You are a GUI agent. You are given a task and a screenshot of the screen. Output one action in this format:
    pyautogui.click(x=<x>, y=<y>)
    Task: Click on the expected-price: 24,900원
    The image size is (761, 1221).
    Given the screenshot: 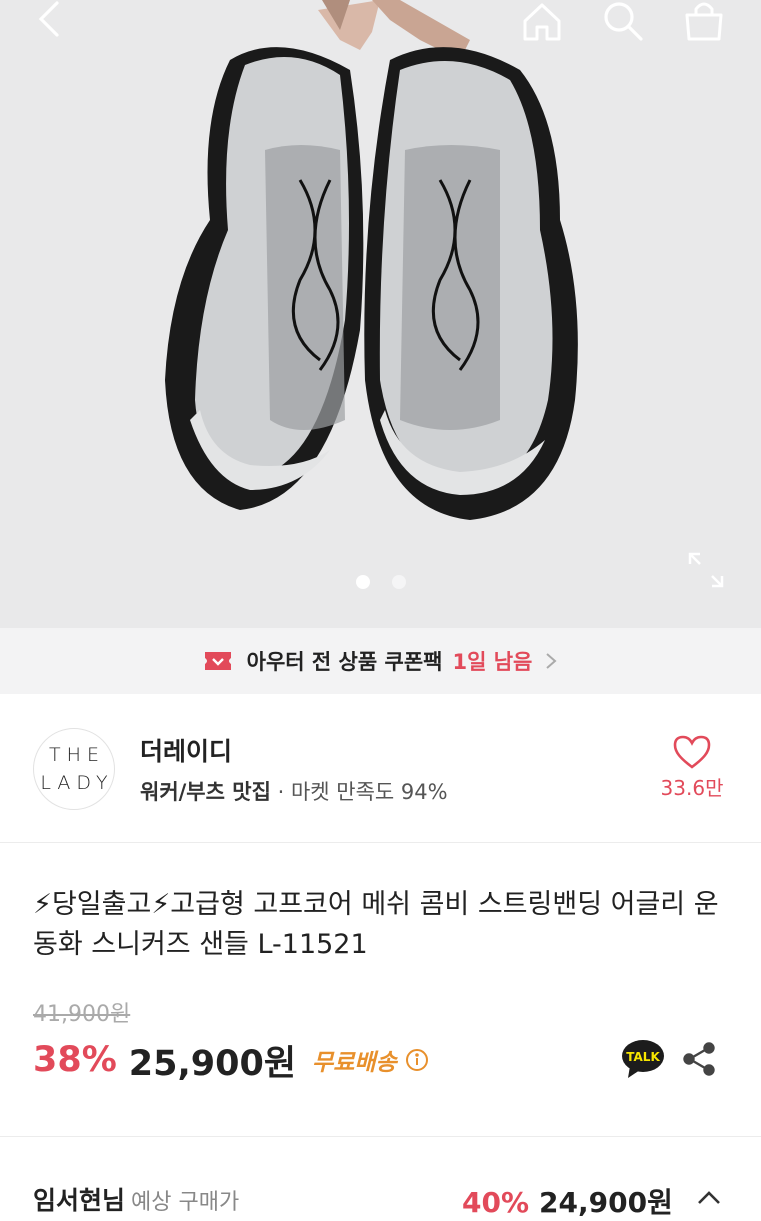 What is the action you would take?
    pyautogui.click(x=606, y=1202)
    